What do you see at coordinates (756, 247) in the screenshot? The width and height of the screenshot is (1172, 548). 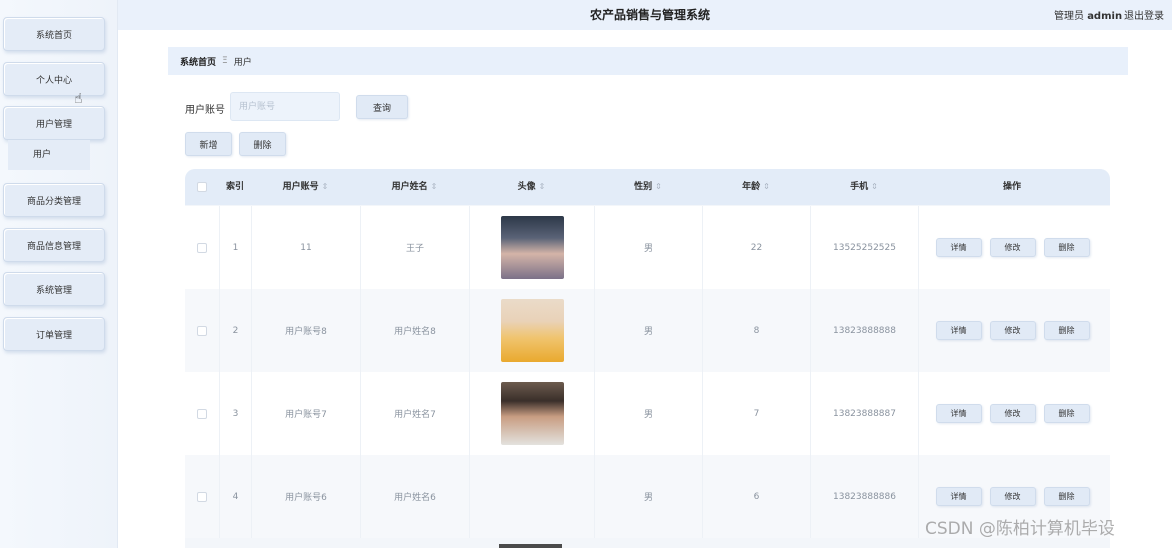 I see `cell-age: 22` at bounding box center [756, 247].